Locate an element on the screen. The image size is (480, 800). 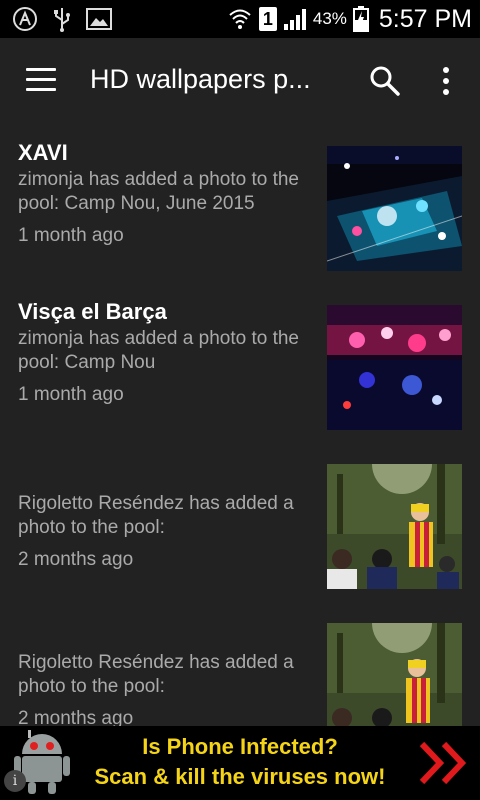
stadium-fireworks-thumbnail is located at coordinates (394, 367).